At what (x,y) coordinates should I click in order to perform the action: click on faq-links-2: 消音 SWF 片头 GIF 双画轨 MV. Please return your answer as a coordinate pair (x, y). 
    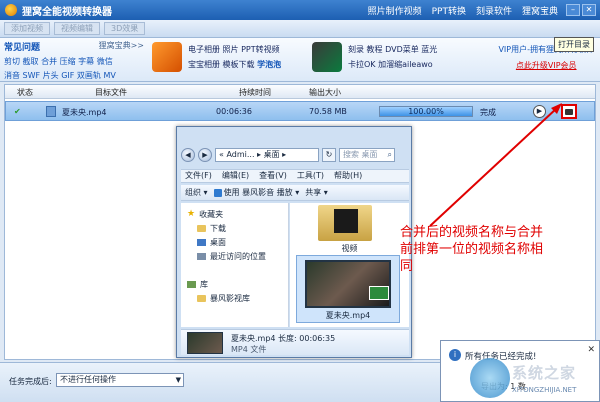
    Looking at the image, I should click on (74, 75).